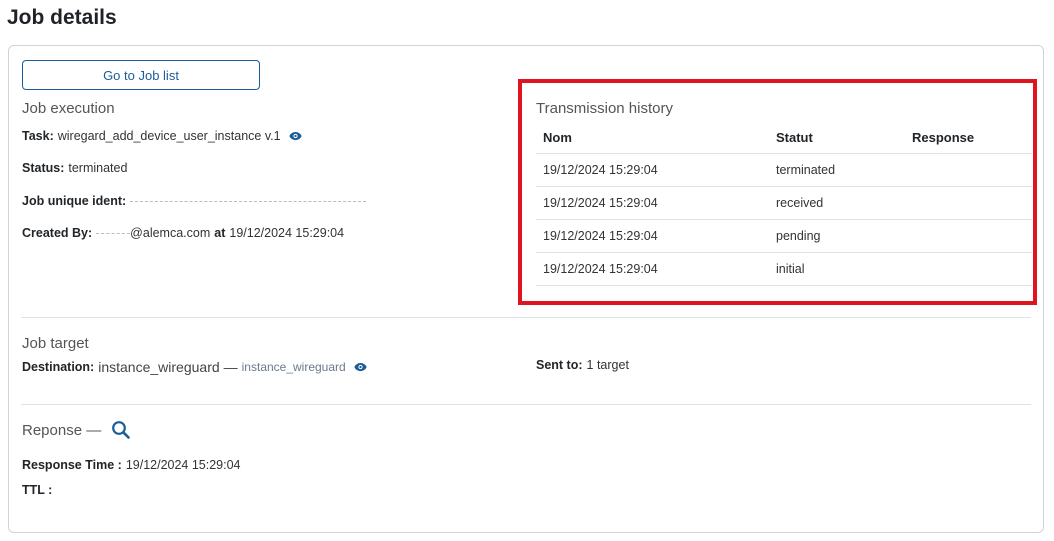 The height and width of the screenshot is (541, 1054). Describe the element at coordinates (141, 75) in the screenshot. I see `go-to-job-list-button: Go to Job list` at that location.